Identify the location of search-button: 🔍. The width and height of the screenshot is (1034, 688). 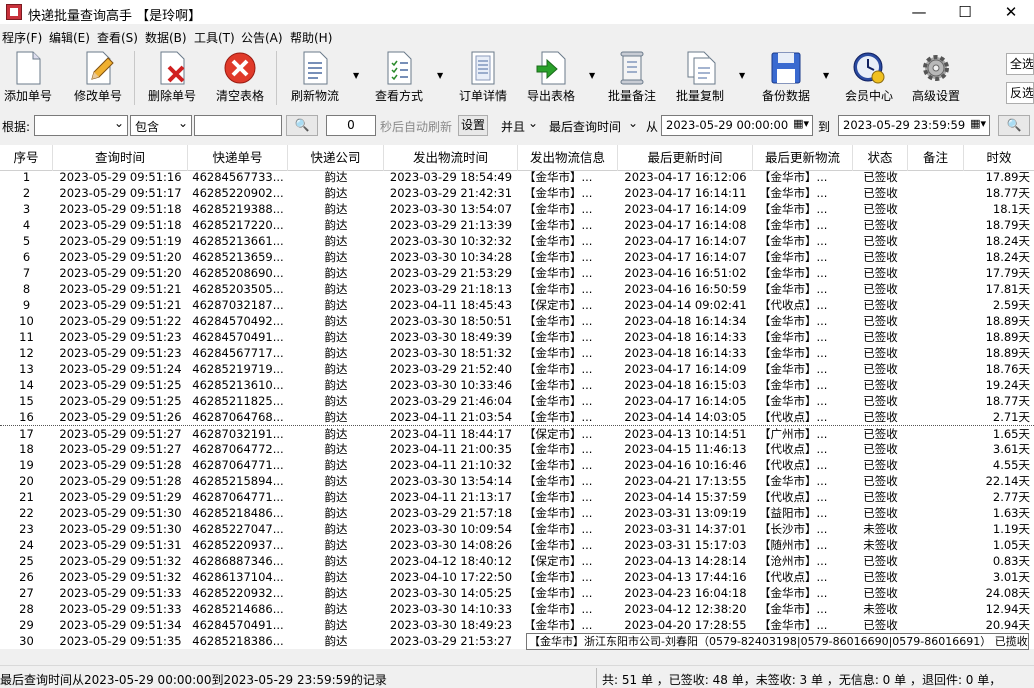
(302, 125).